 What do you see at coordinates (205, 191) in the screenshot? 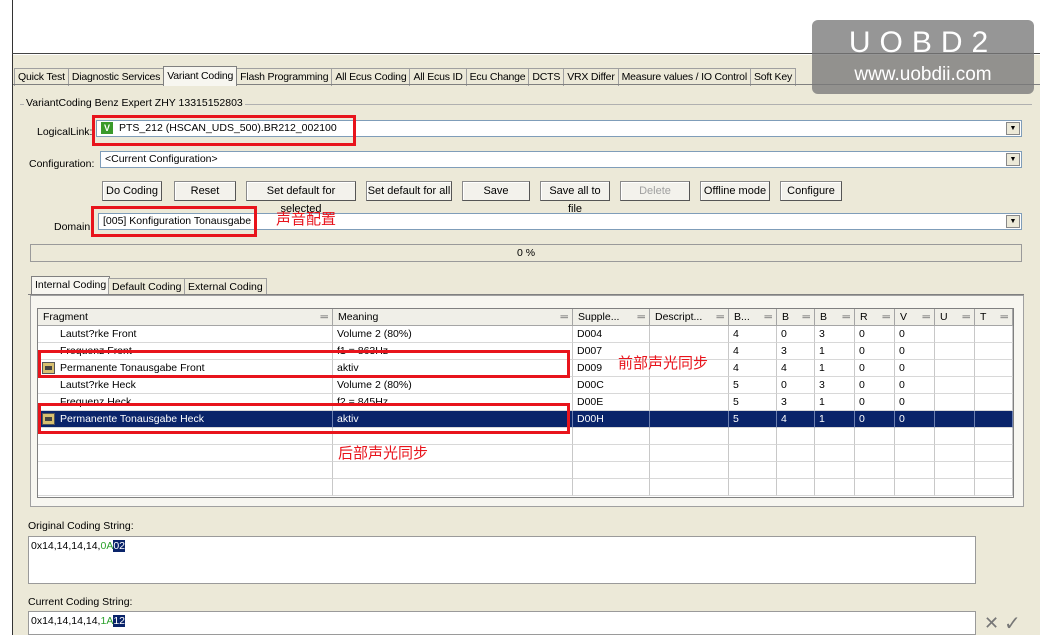
I see `reset-button: Reset` at bounding box center [205, 191].